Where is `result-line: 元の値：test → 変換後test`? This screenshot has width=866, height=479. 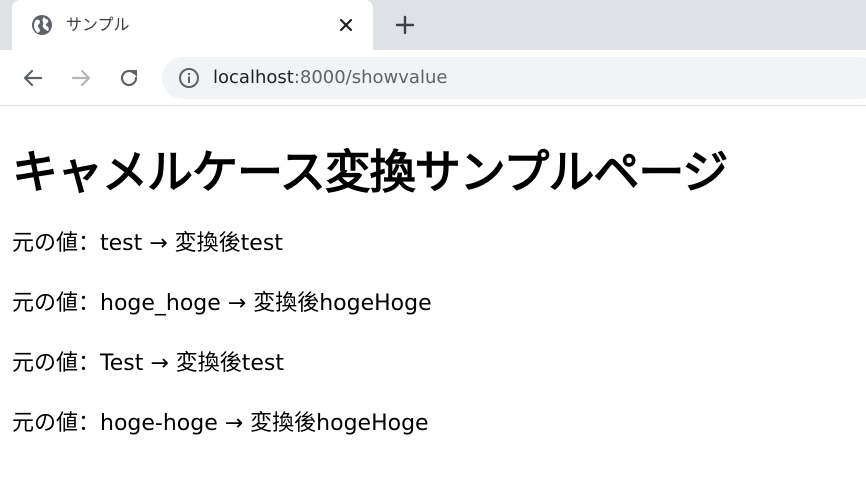
result-line: 元の値：test → 変換後test is located at coordinates (147, 243).